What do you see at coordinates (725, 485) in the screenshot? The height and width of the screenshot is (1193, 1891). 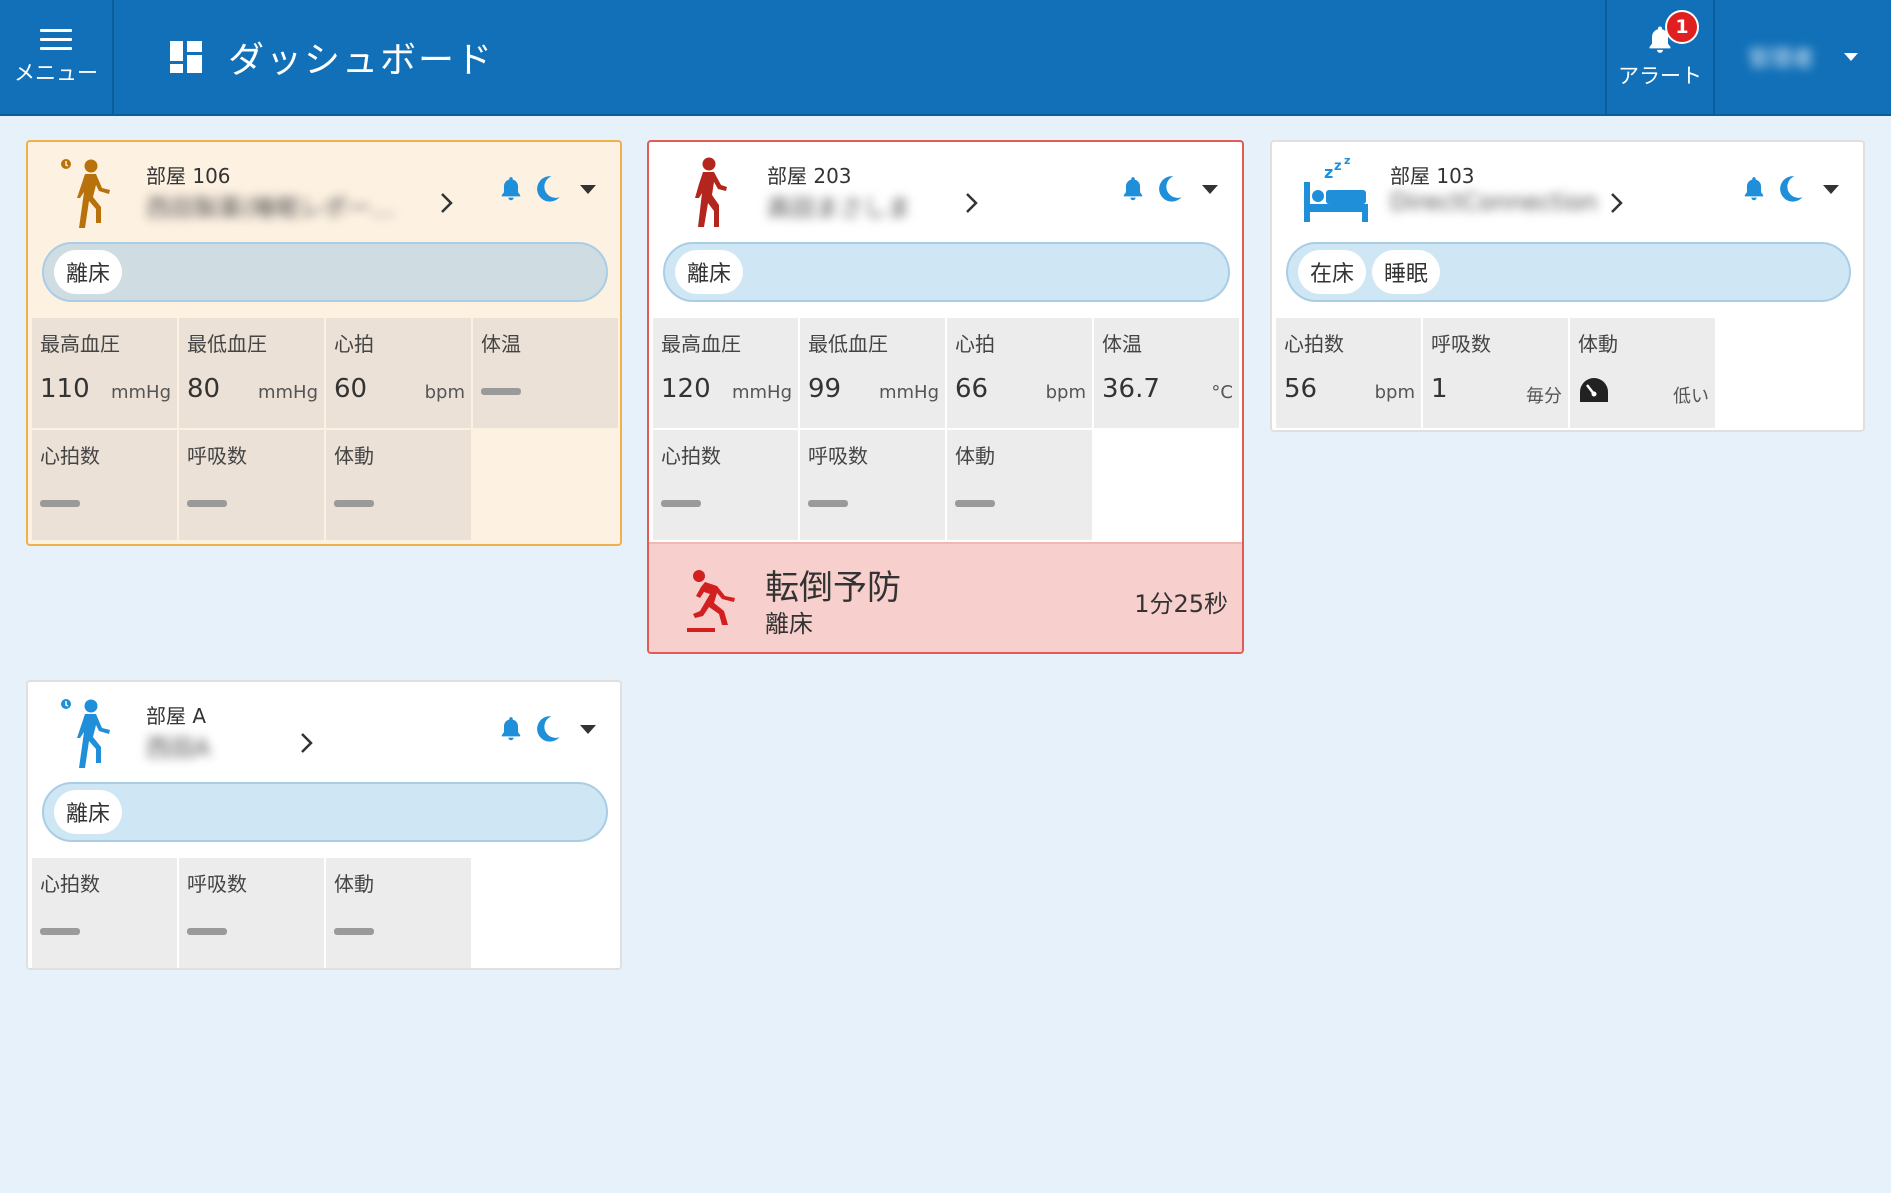 I see `metric-cell: 心拍数` at bounding box center [725, 485].